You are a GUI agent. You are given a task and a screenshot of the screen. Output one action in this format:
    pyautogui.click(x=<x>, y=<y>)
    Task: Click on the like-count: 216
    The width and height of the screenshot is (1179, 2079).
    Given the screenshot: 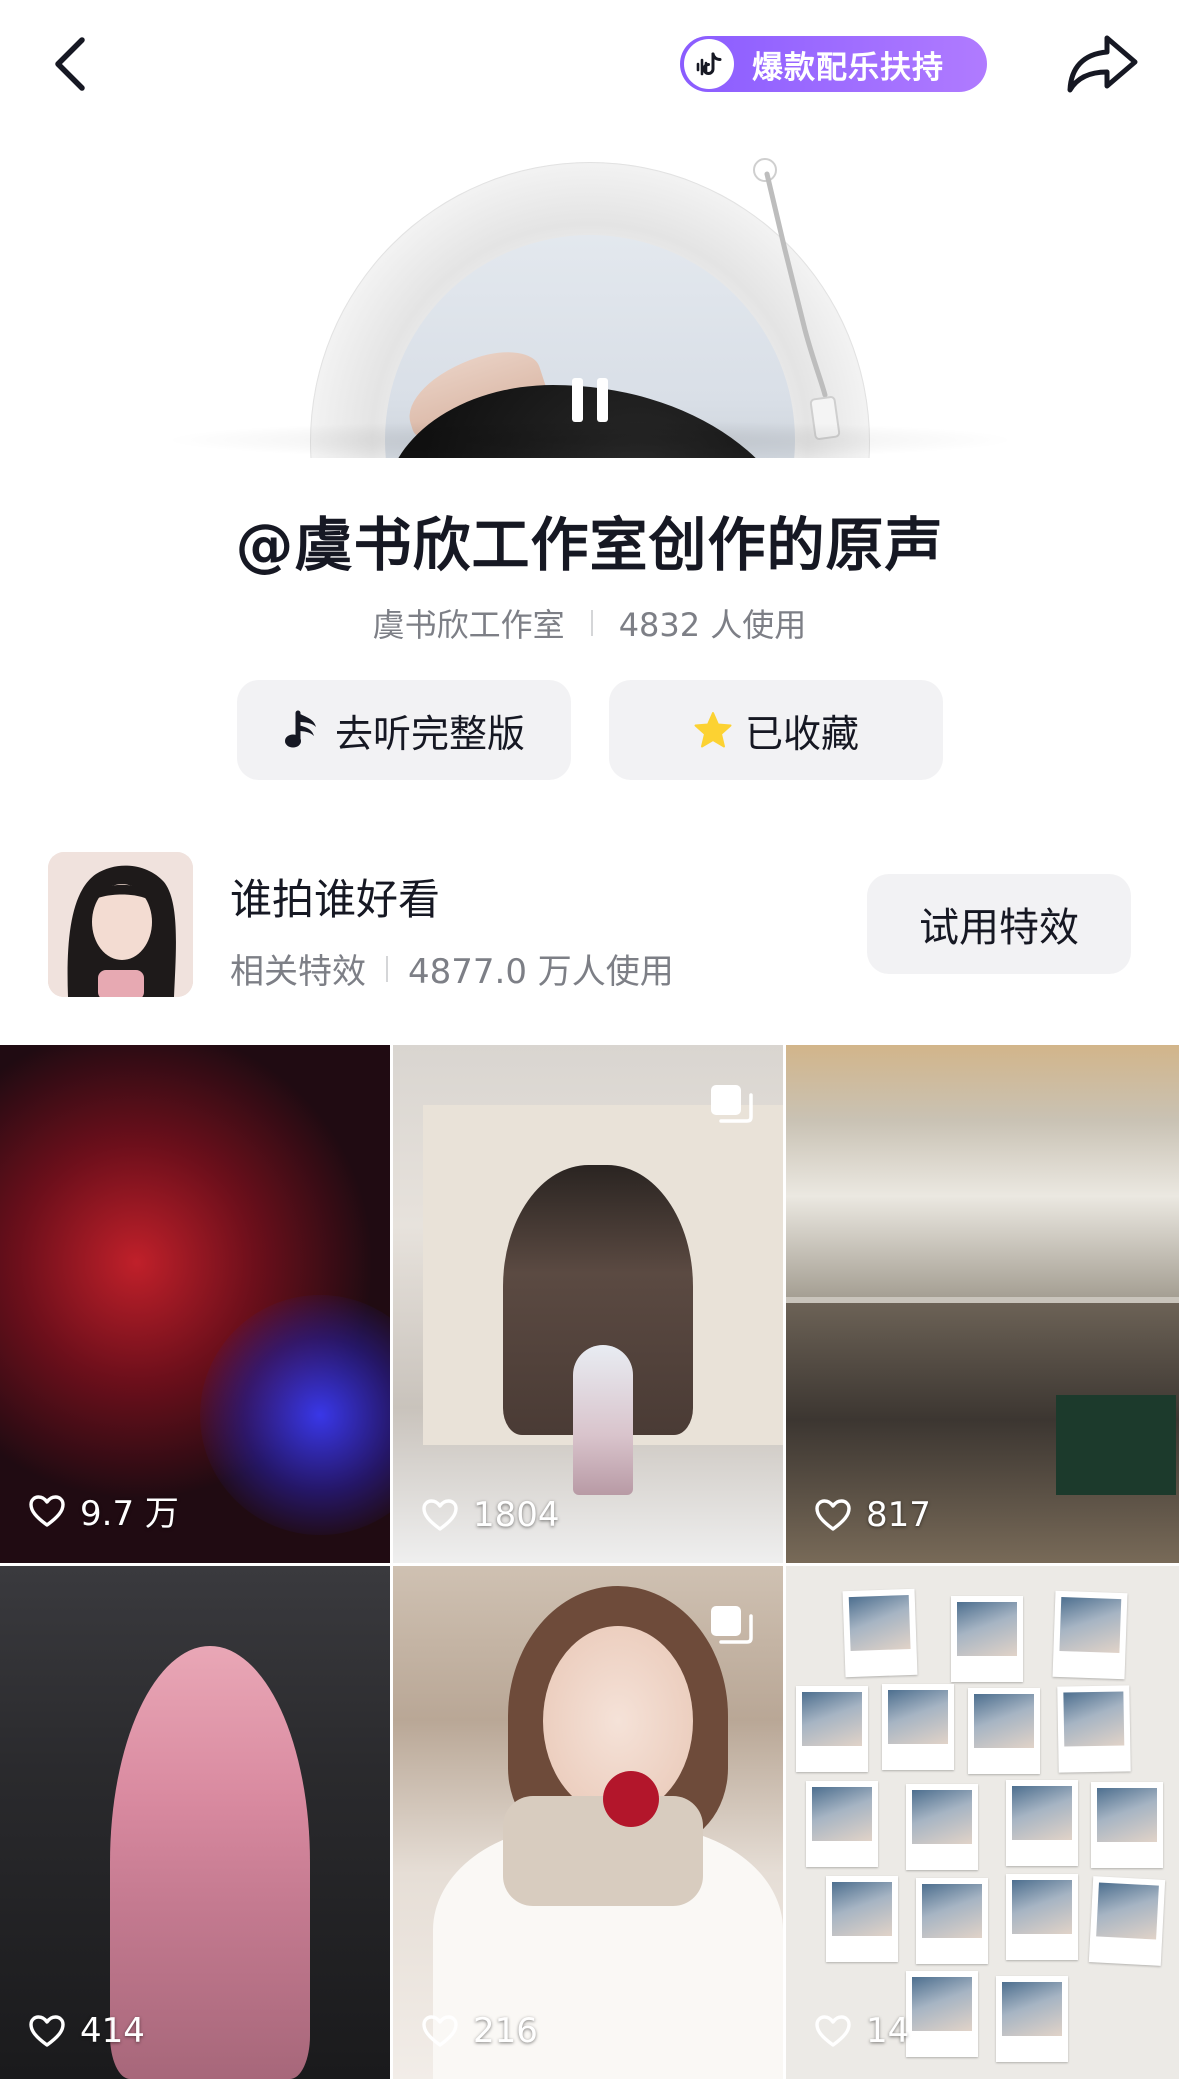 What is the action you would take?
    pyautogui.click(x=479, y=2031)
    